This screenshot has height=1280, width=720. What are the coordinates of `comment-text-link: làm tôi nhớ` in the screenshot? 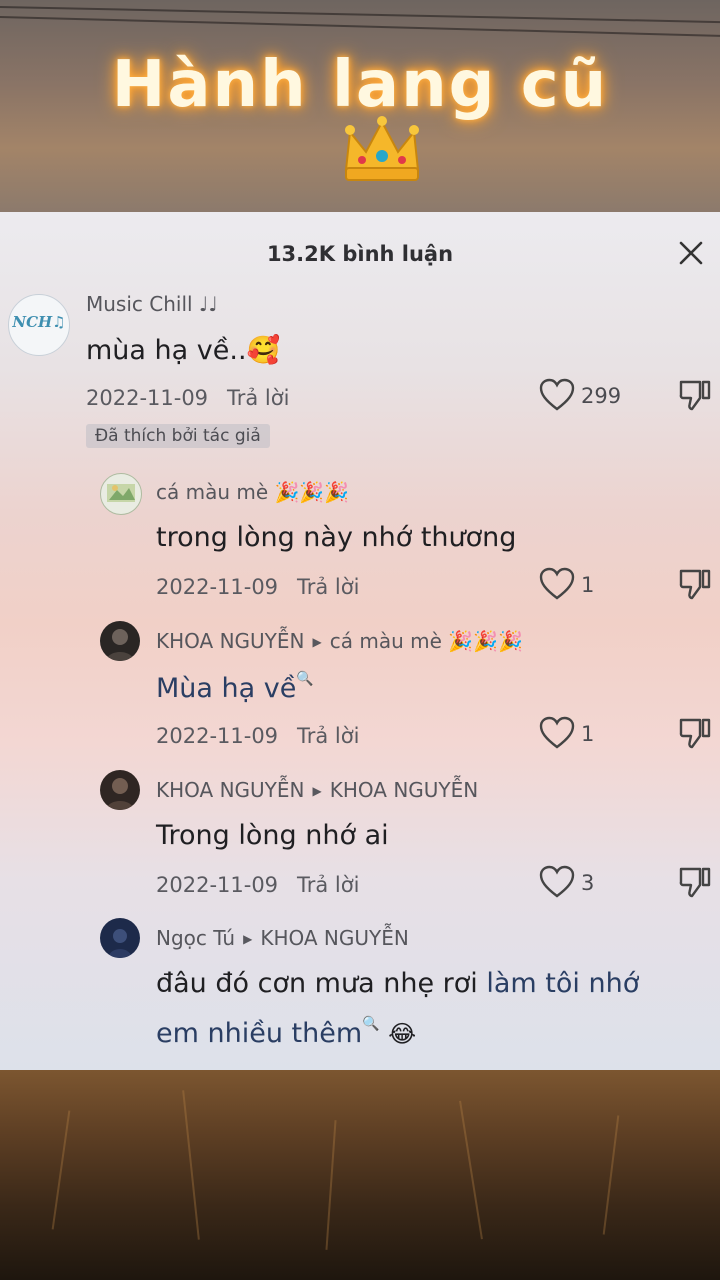 It's located at (562, 983).